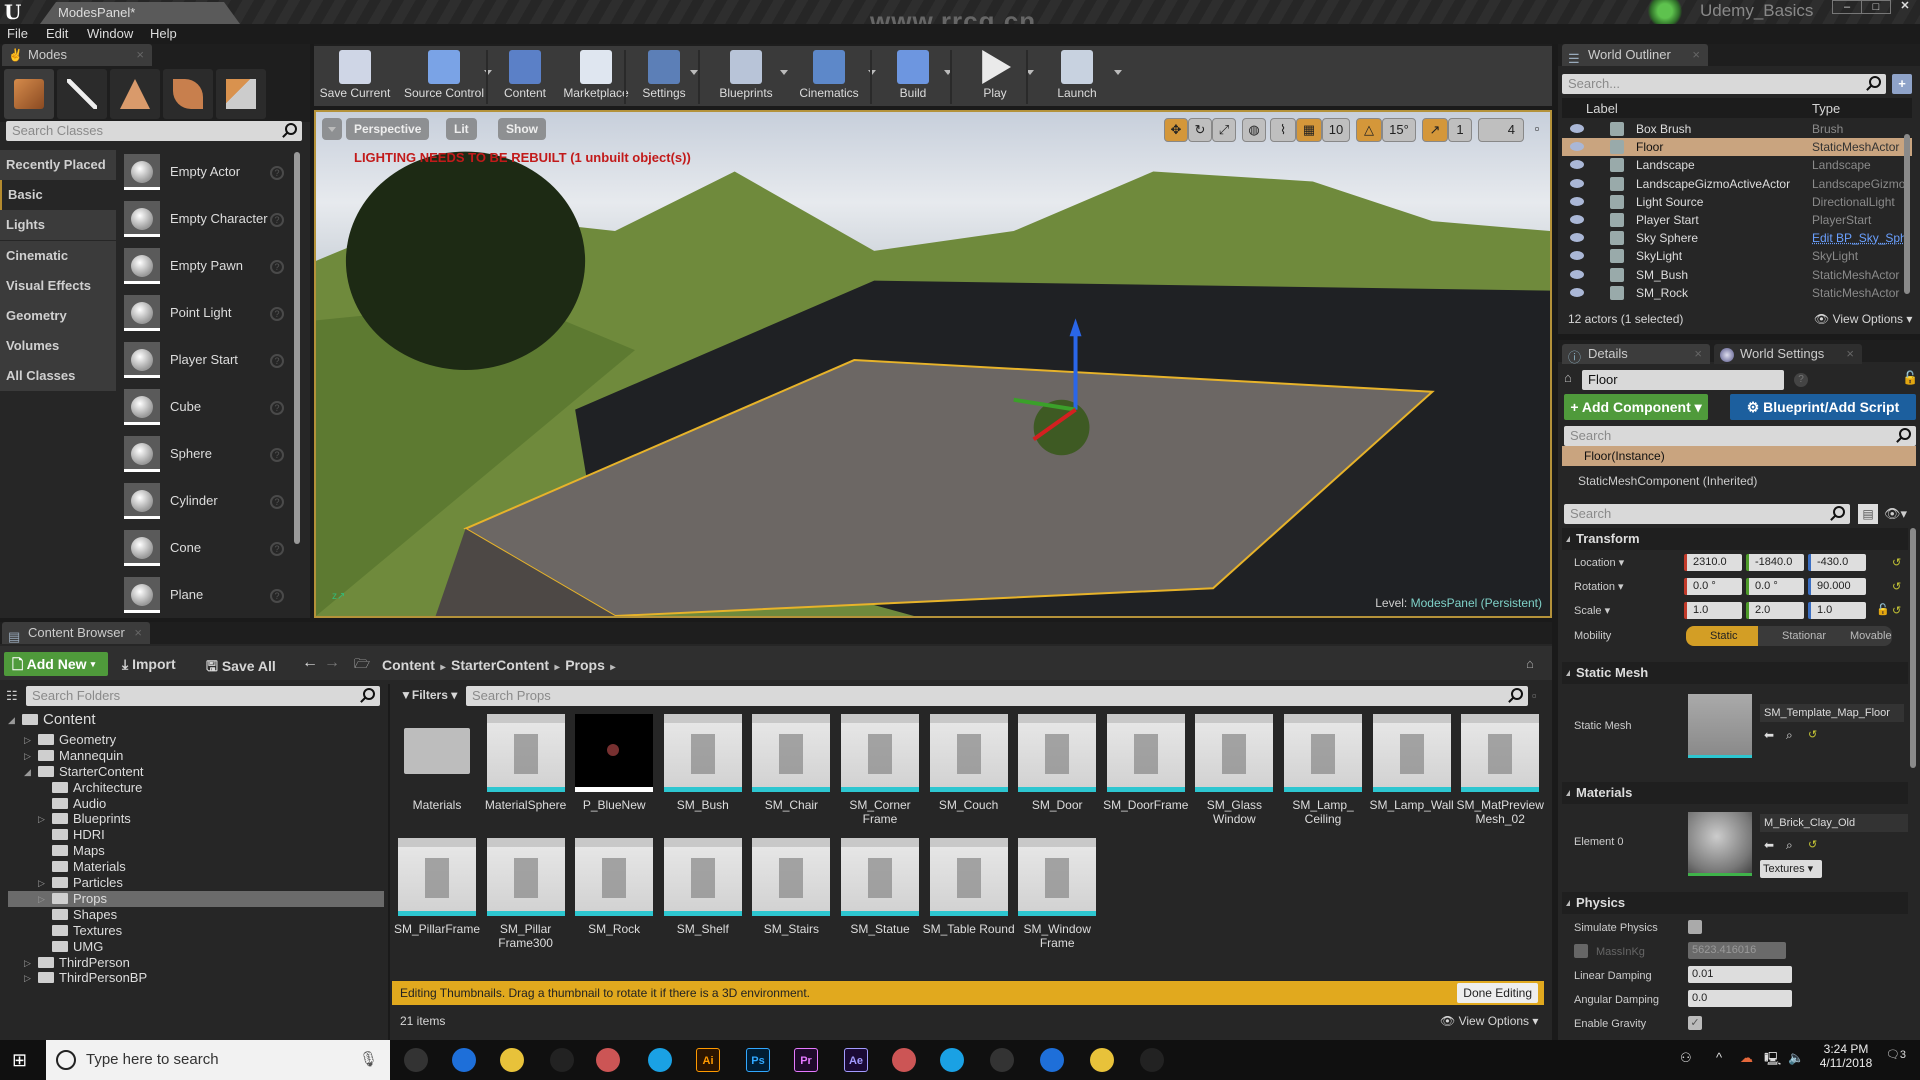  Describe the element at coordinates (1176, 130) in the screenshot. I see `translate-mode-button: ✥` at that location.